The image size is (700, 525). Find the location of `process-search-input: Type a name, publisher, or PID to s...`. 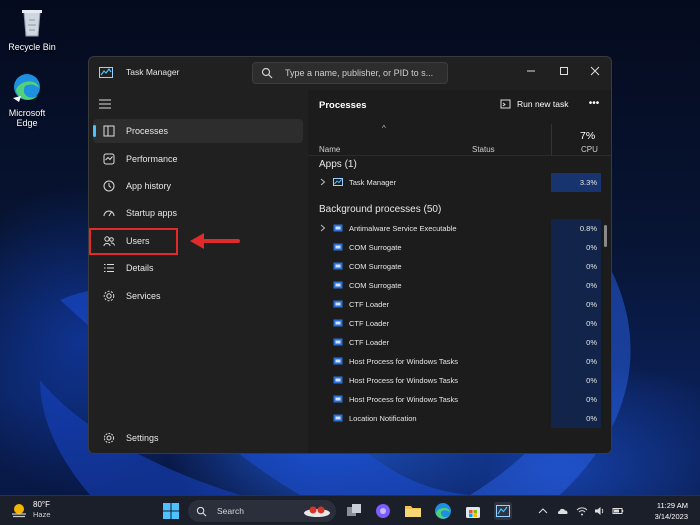

process-search-input: Type a name, publisher, or PID to s... is located at coordinates (350, 73).